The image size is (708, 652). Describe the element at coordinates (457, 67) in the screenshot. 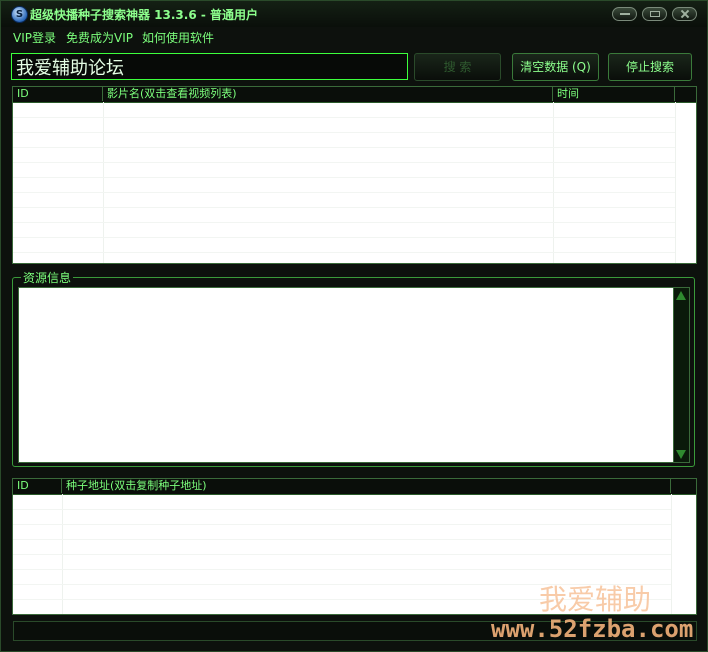

I see `search-button: 搜 索` at that location.